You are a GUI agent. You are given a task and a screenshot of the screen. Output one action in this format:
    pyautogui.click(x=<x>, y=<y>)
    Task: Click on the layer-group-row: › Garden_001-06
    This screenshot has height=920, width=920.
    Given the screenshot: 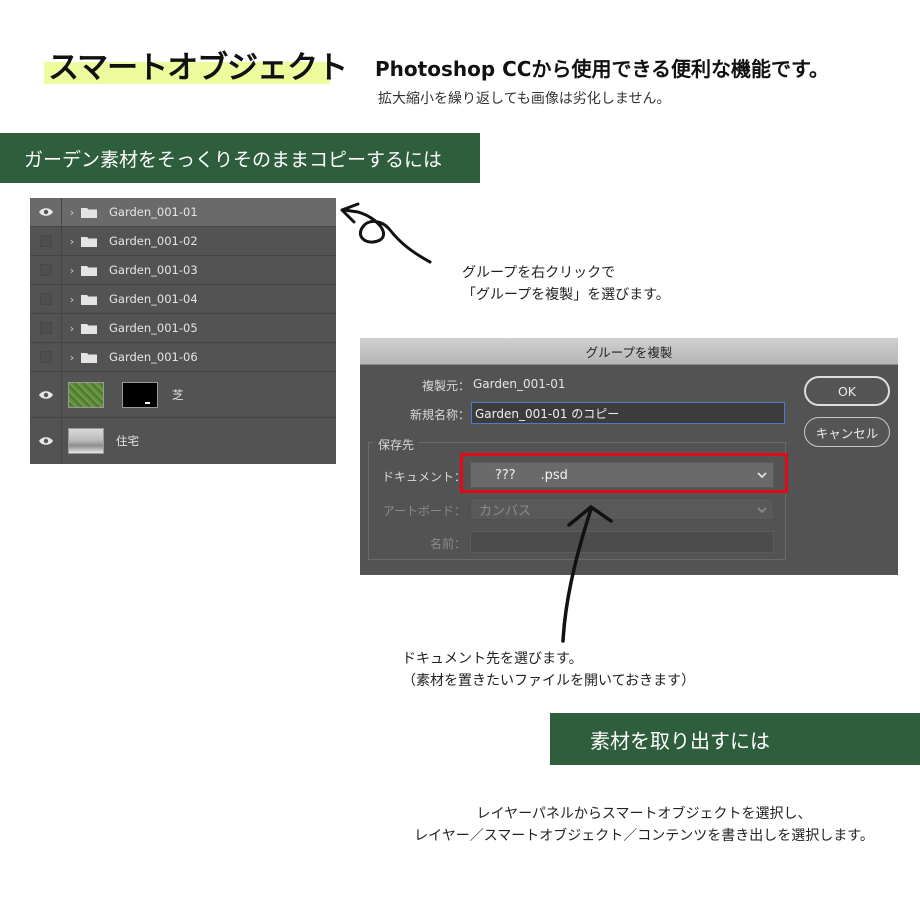 What is the action you would take?
    pyautogui.click(x=183, y=357)
    